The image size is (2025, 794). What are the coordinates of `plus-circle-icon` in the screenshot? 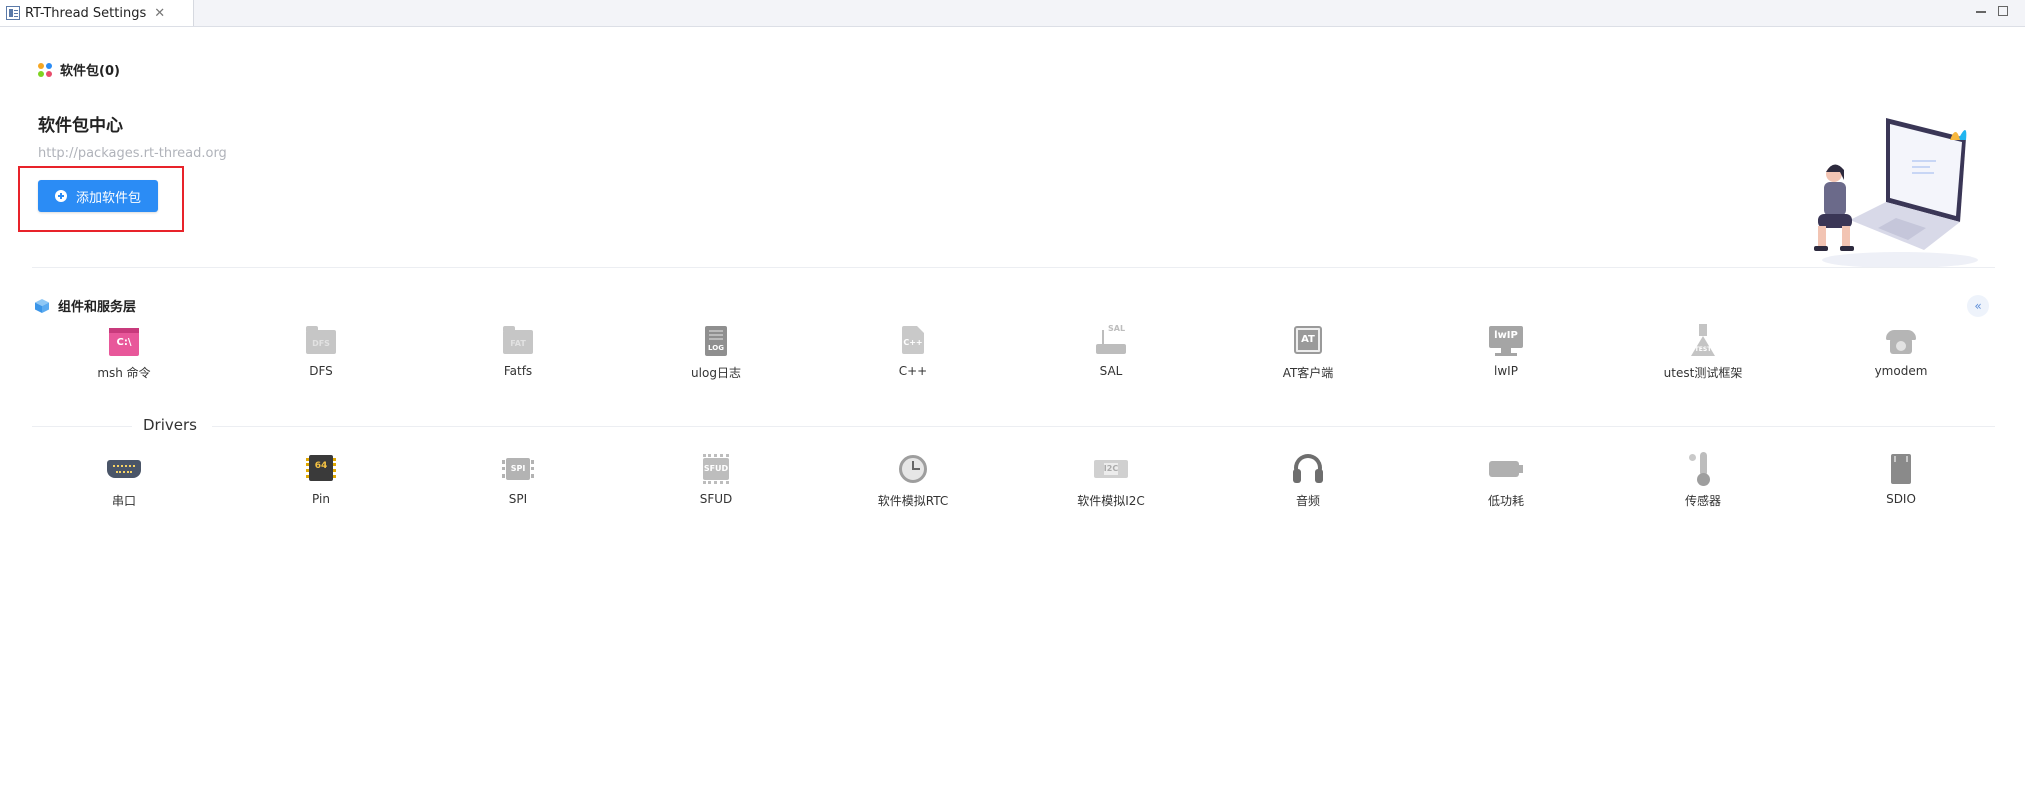 It's located at (60, 196).